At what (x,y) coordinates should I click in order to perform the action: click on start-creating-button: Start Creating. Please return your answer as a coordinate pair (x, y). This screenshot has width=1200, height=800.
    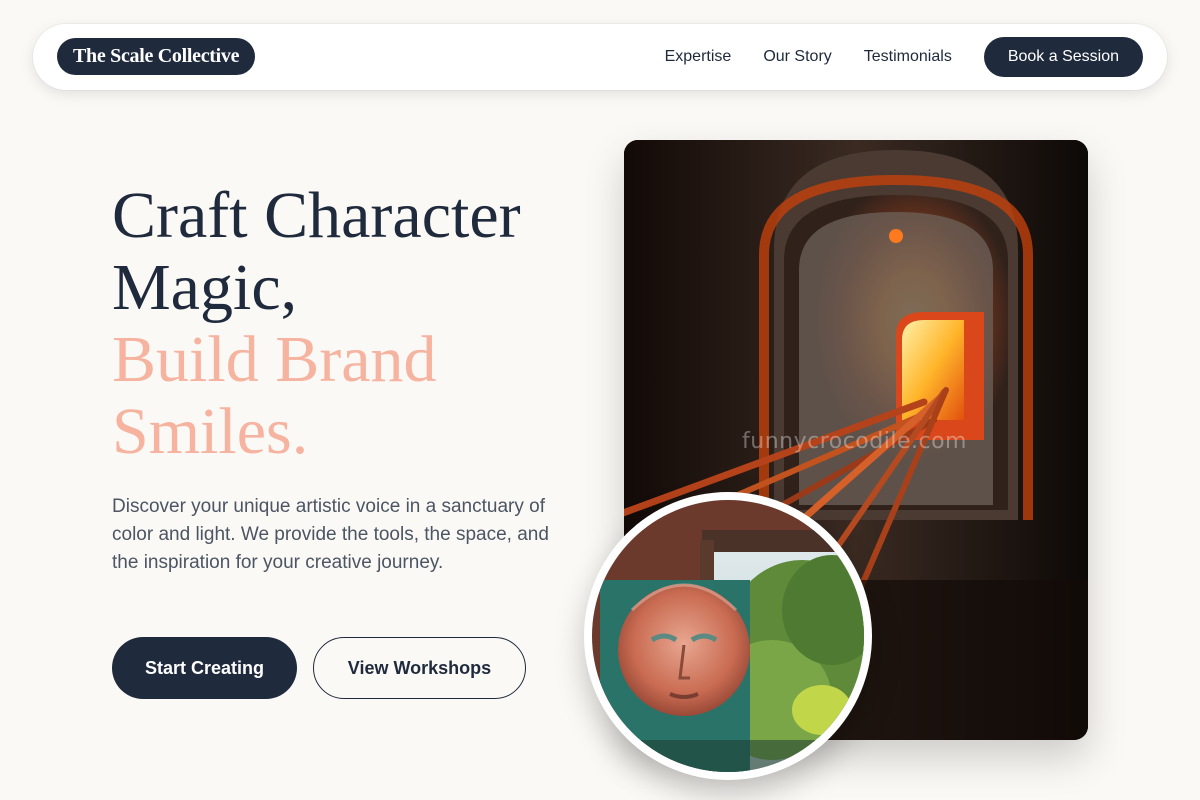
    Looking at the image, I should click on (204, 668).